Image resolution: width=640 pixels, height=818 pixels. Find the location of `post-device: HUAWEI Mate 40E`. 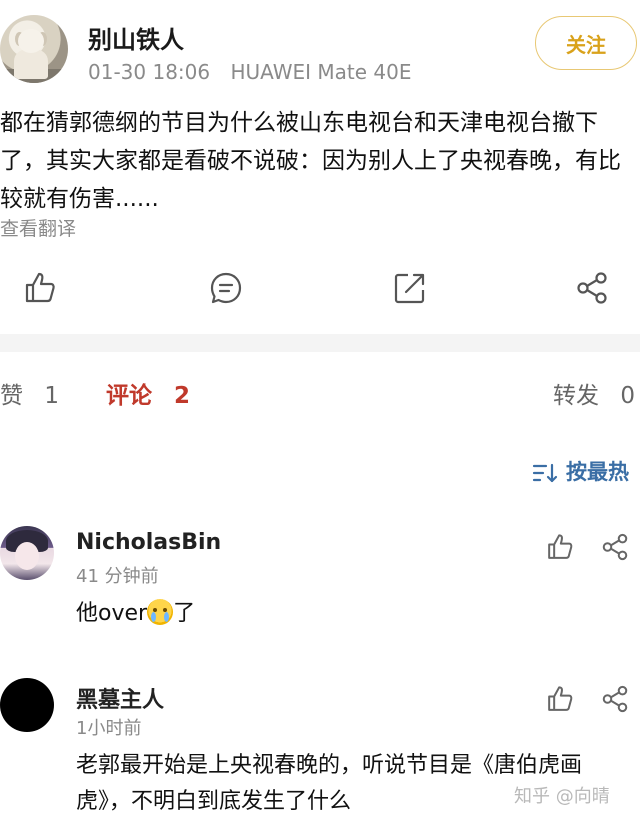

post-device: HUAWEI Mate 40E is located at coordinates (321, 72).